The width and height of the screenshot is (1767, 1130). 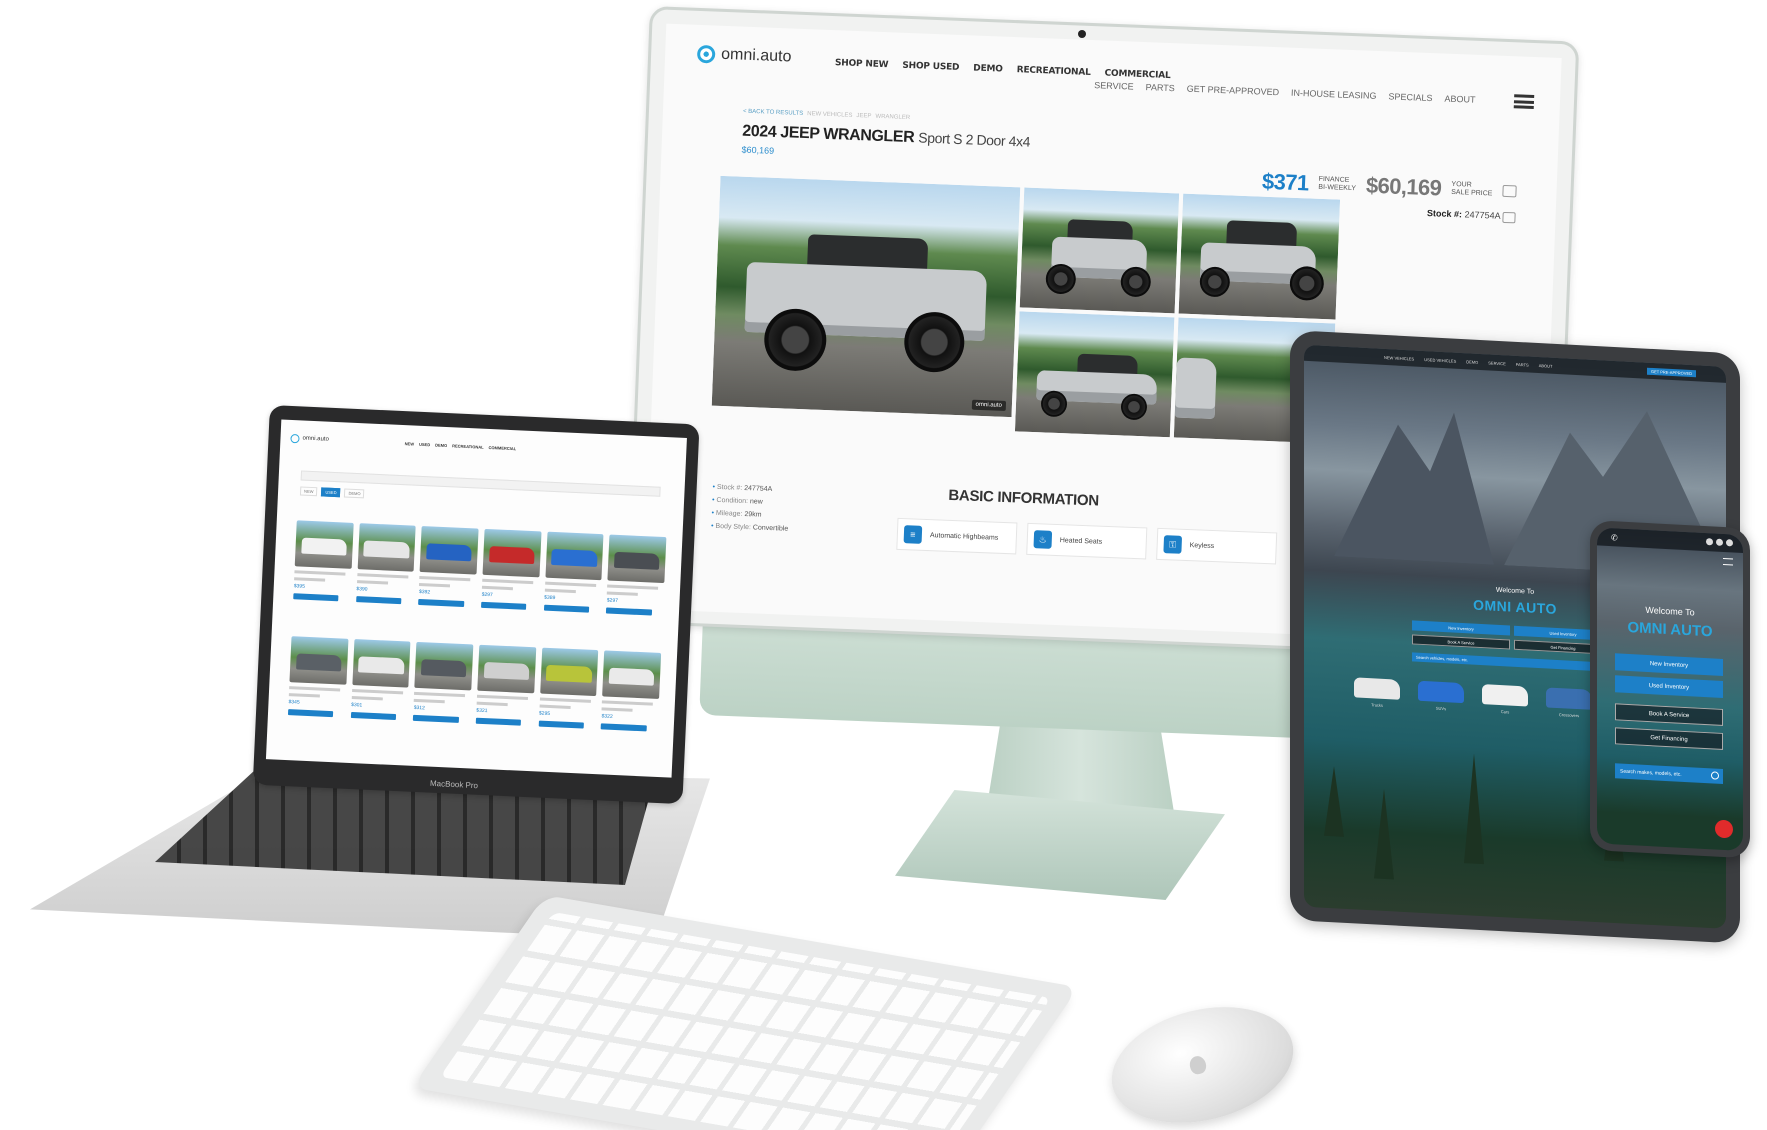 I want to click on chat-bubble-icon, so click(x=1724, y=829).